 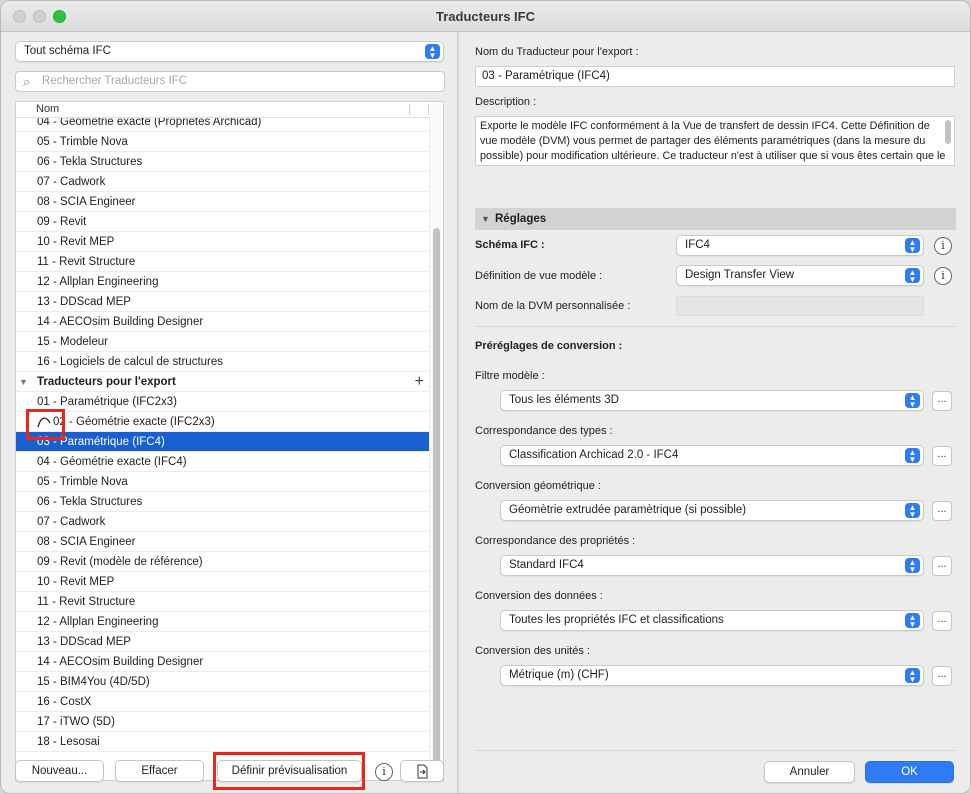 What do you see at coordinates (223, 722) in the screenshot?
I see `list-item: 17 - iTWO (5D)` at bounding box center [223, 722].